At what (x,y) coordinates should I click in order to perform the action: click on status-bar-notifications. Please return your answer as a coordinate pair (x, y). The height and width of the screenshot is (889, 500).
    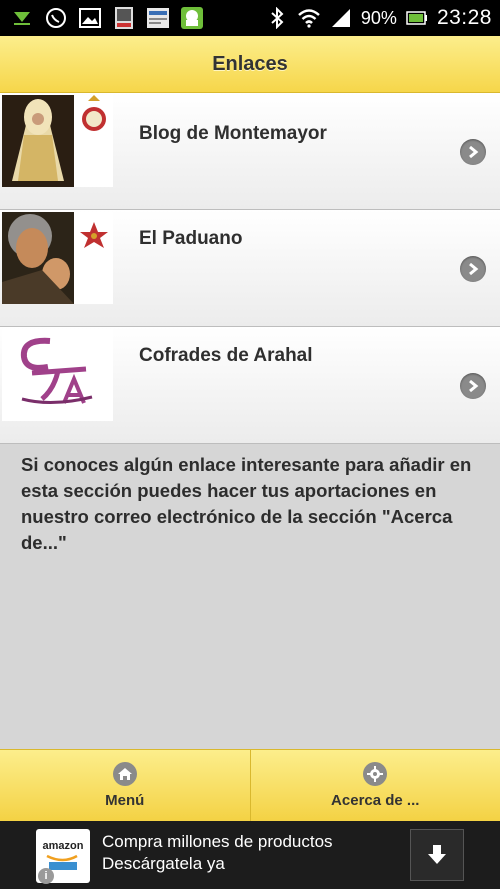
    Looking at the image, I should click on (102, 18).